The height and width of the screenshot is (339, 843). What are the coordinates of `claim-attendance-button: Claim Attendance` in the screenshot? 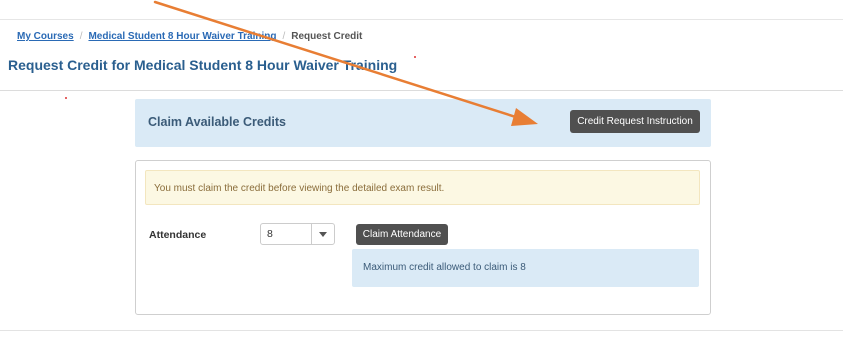 It's located at (402, 234).